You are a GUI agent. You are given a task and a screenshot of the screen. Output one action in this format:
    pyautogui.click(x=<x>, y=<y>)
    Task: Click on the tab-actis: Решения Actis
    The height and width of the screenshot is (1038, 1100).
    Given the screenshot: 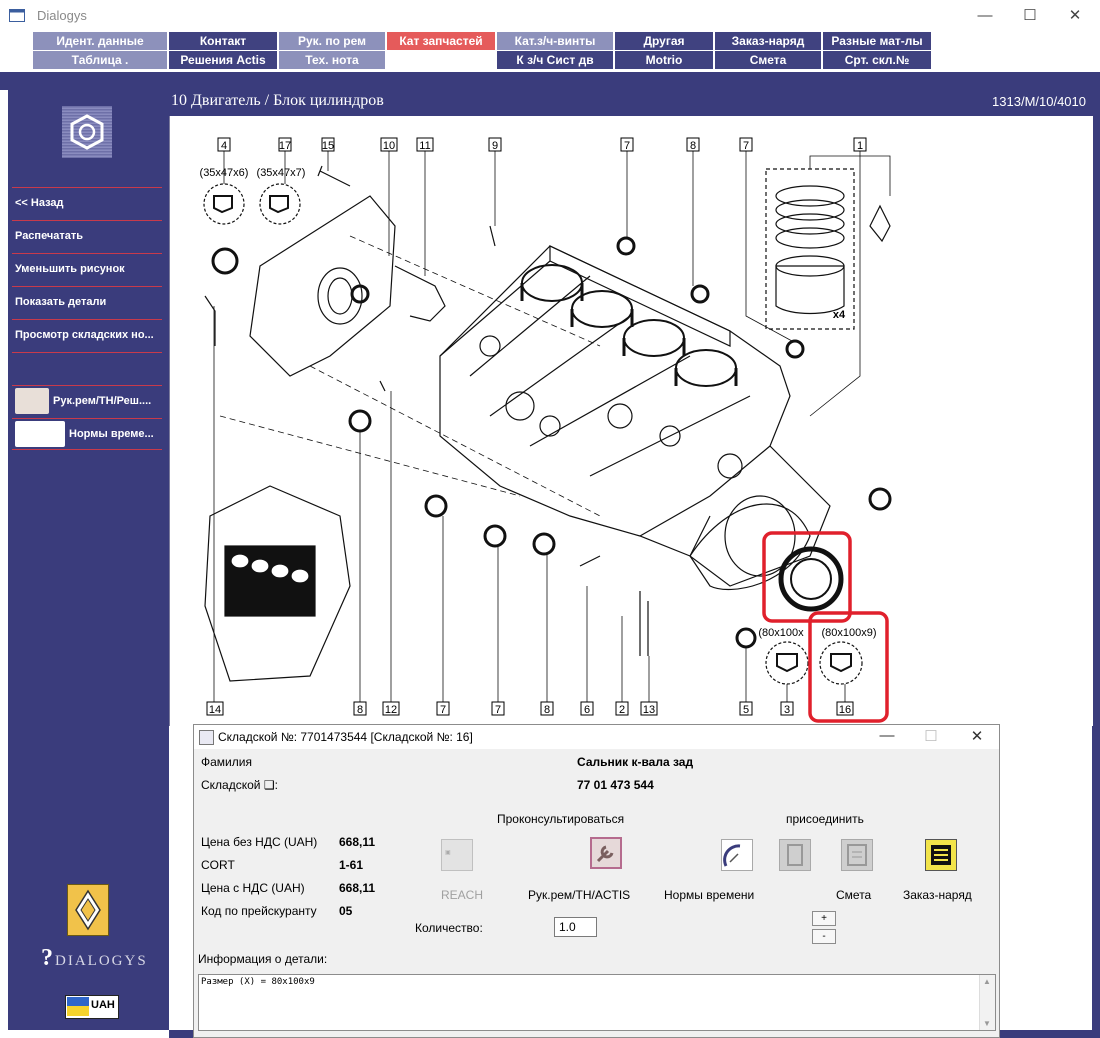 What is the action you would take?
    pyautogui.click(x=223, y=60)
    